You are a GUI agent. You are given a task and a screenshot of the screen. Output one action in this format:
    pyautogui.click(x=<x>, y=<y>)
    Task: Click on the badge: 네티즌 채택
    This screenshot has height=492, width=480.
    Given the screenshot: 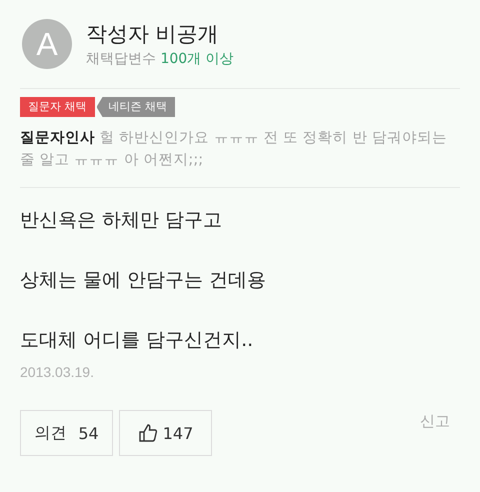 What is the action you would take?
    pyautogui.click(x=135, y=107)
    